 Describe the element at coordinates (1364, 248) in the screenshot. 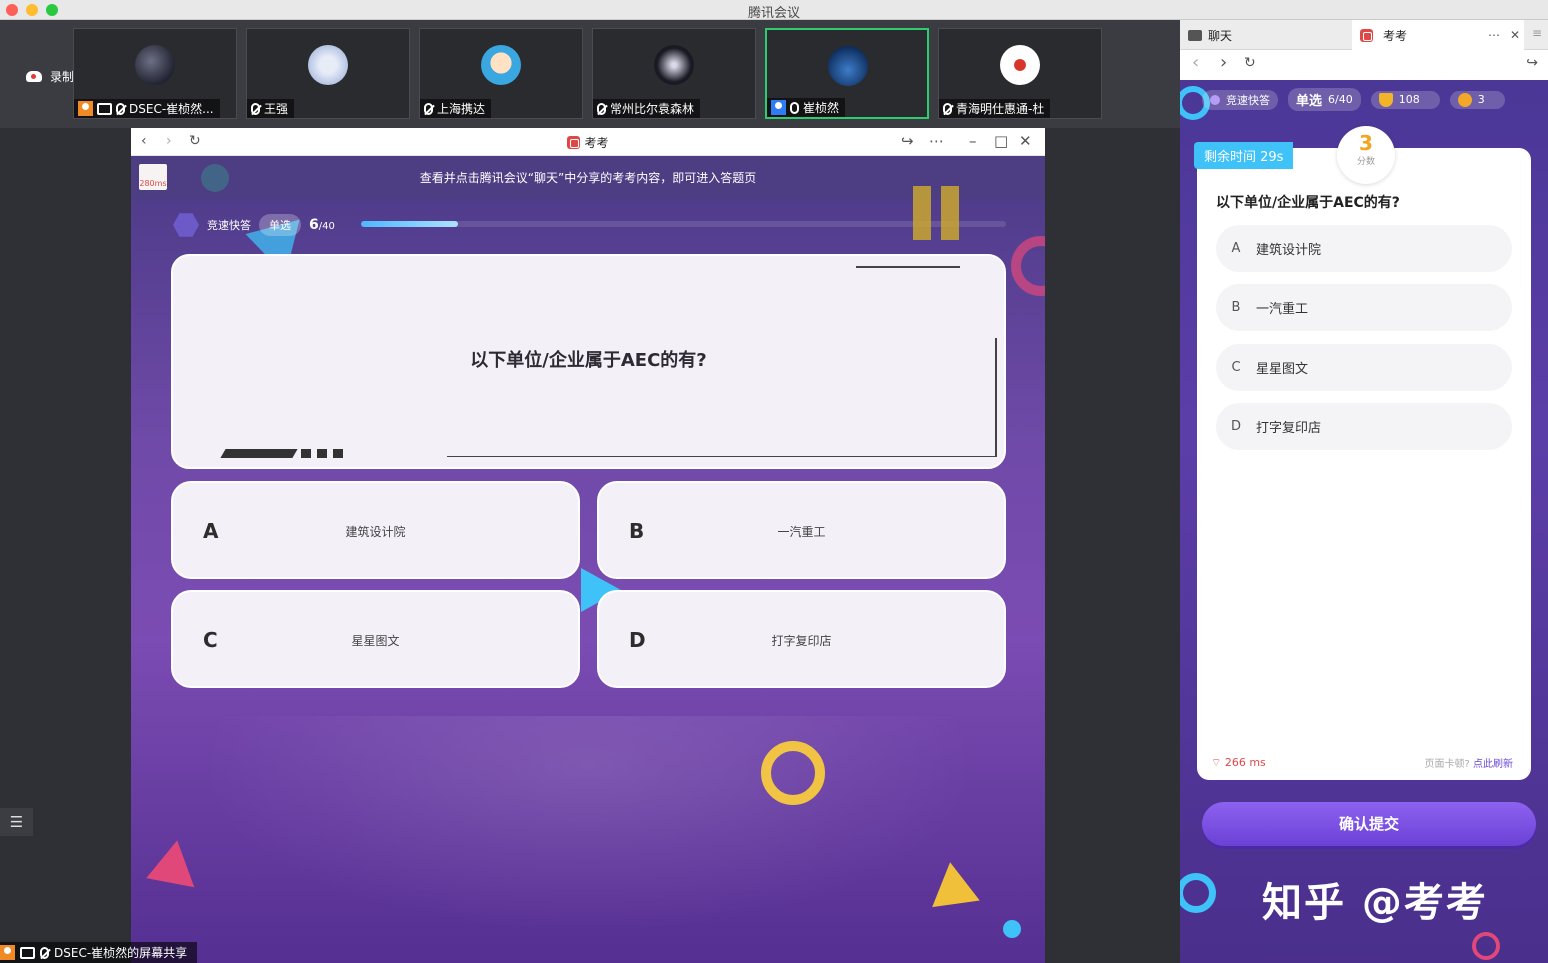

I see `answer-option-a: A 建筑设计院` at that location.